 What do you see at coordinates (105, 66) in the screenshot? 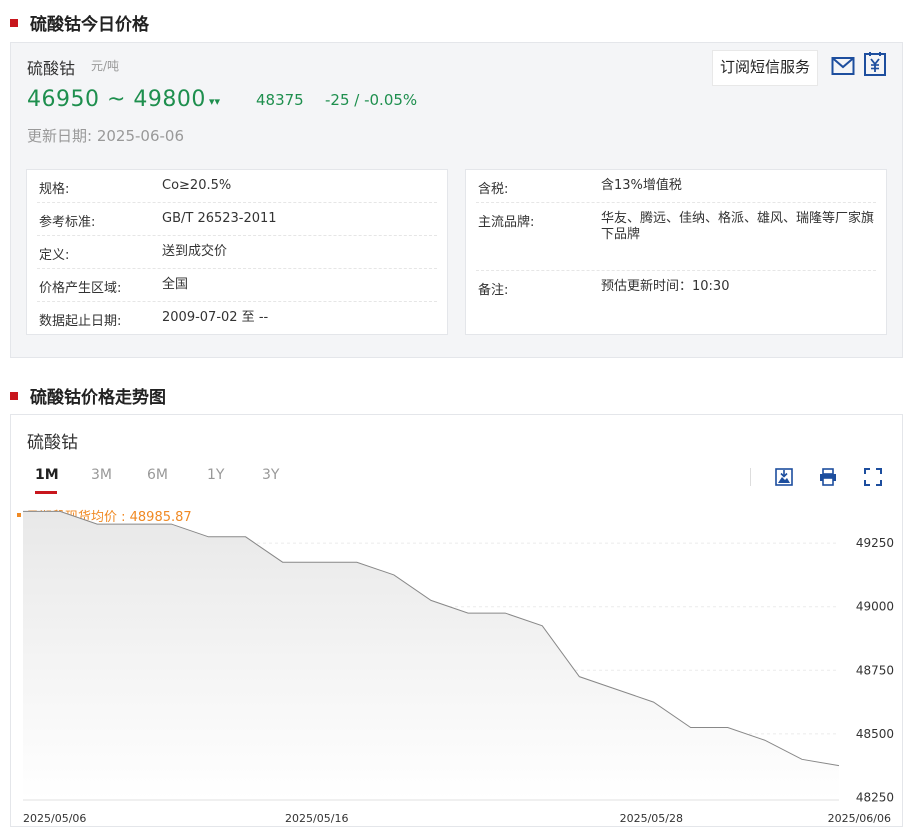
I see `price-unit: 元/吨` at bounding box center [105, 66].